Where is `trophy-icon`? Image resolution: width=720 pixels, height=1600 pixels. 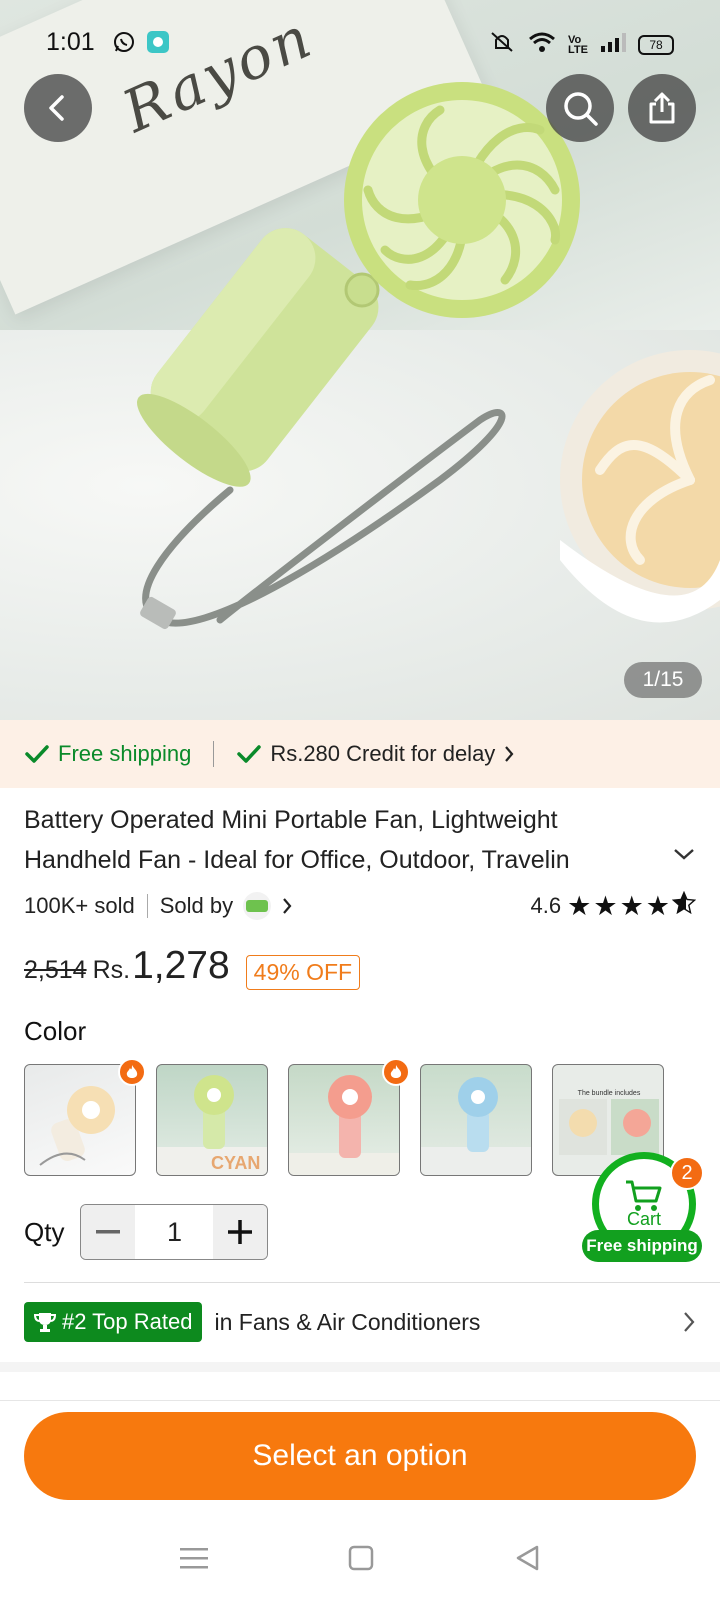 trophy-icon is located at coordinates (45, 1322).